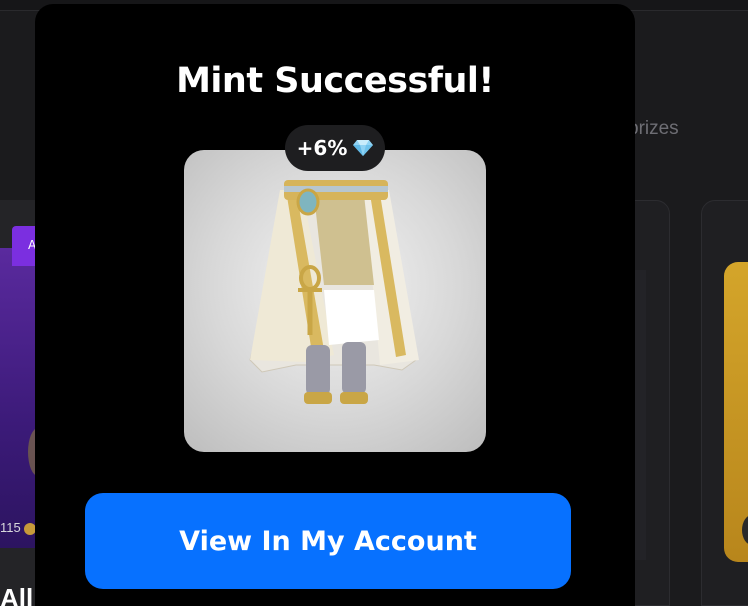 The image size is (748, 606). Describe the element at coordinates (335, 81) in the screenshot. I see `modal-title: Mint Successful!` at that location.